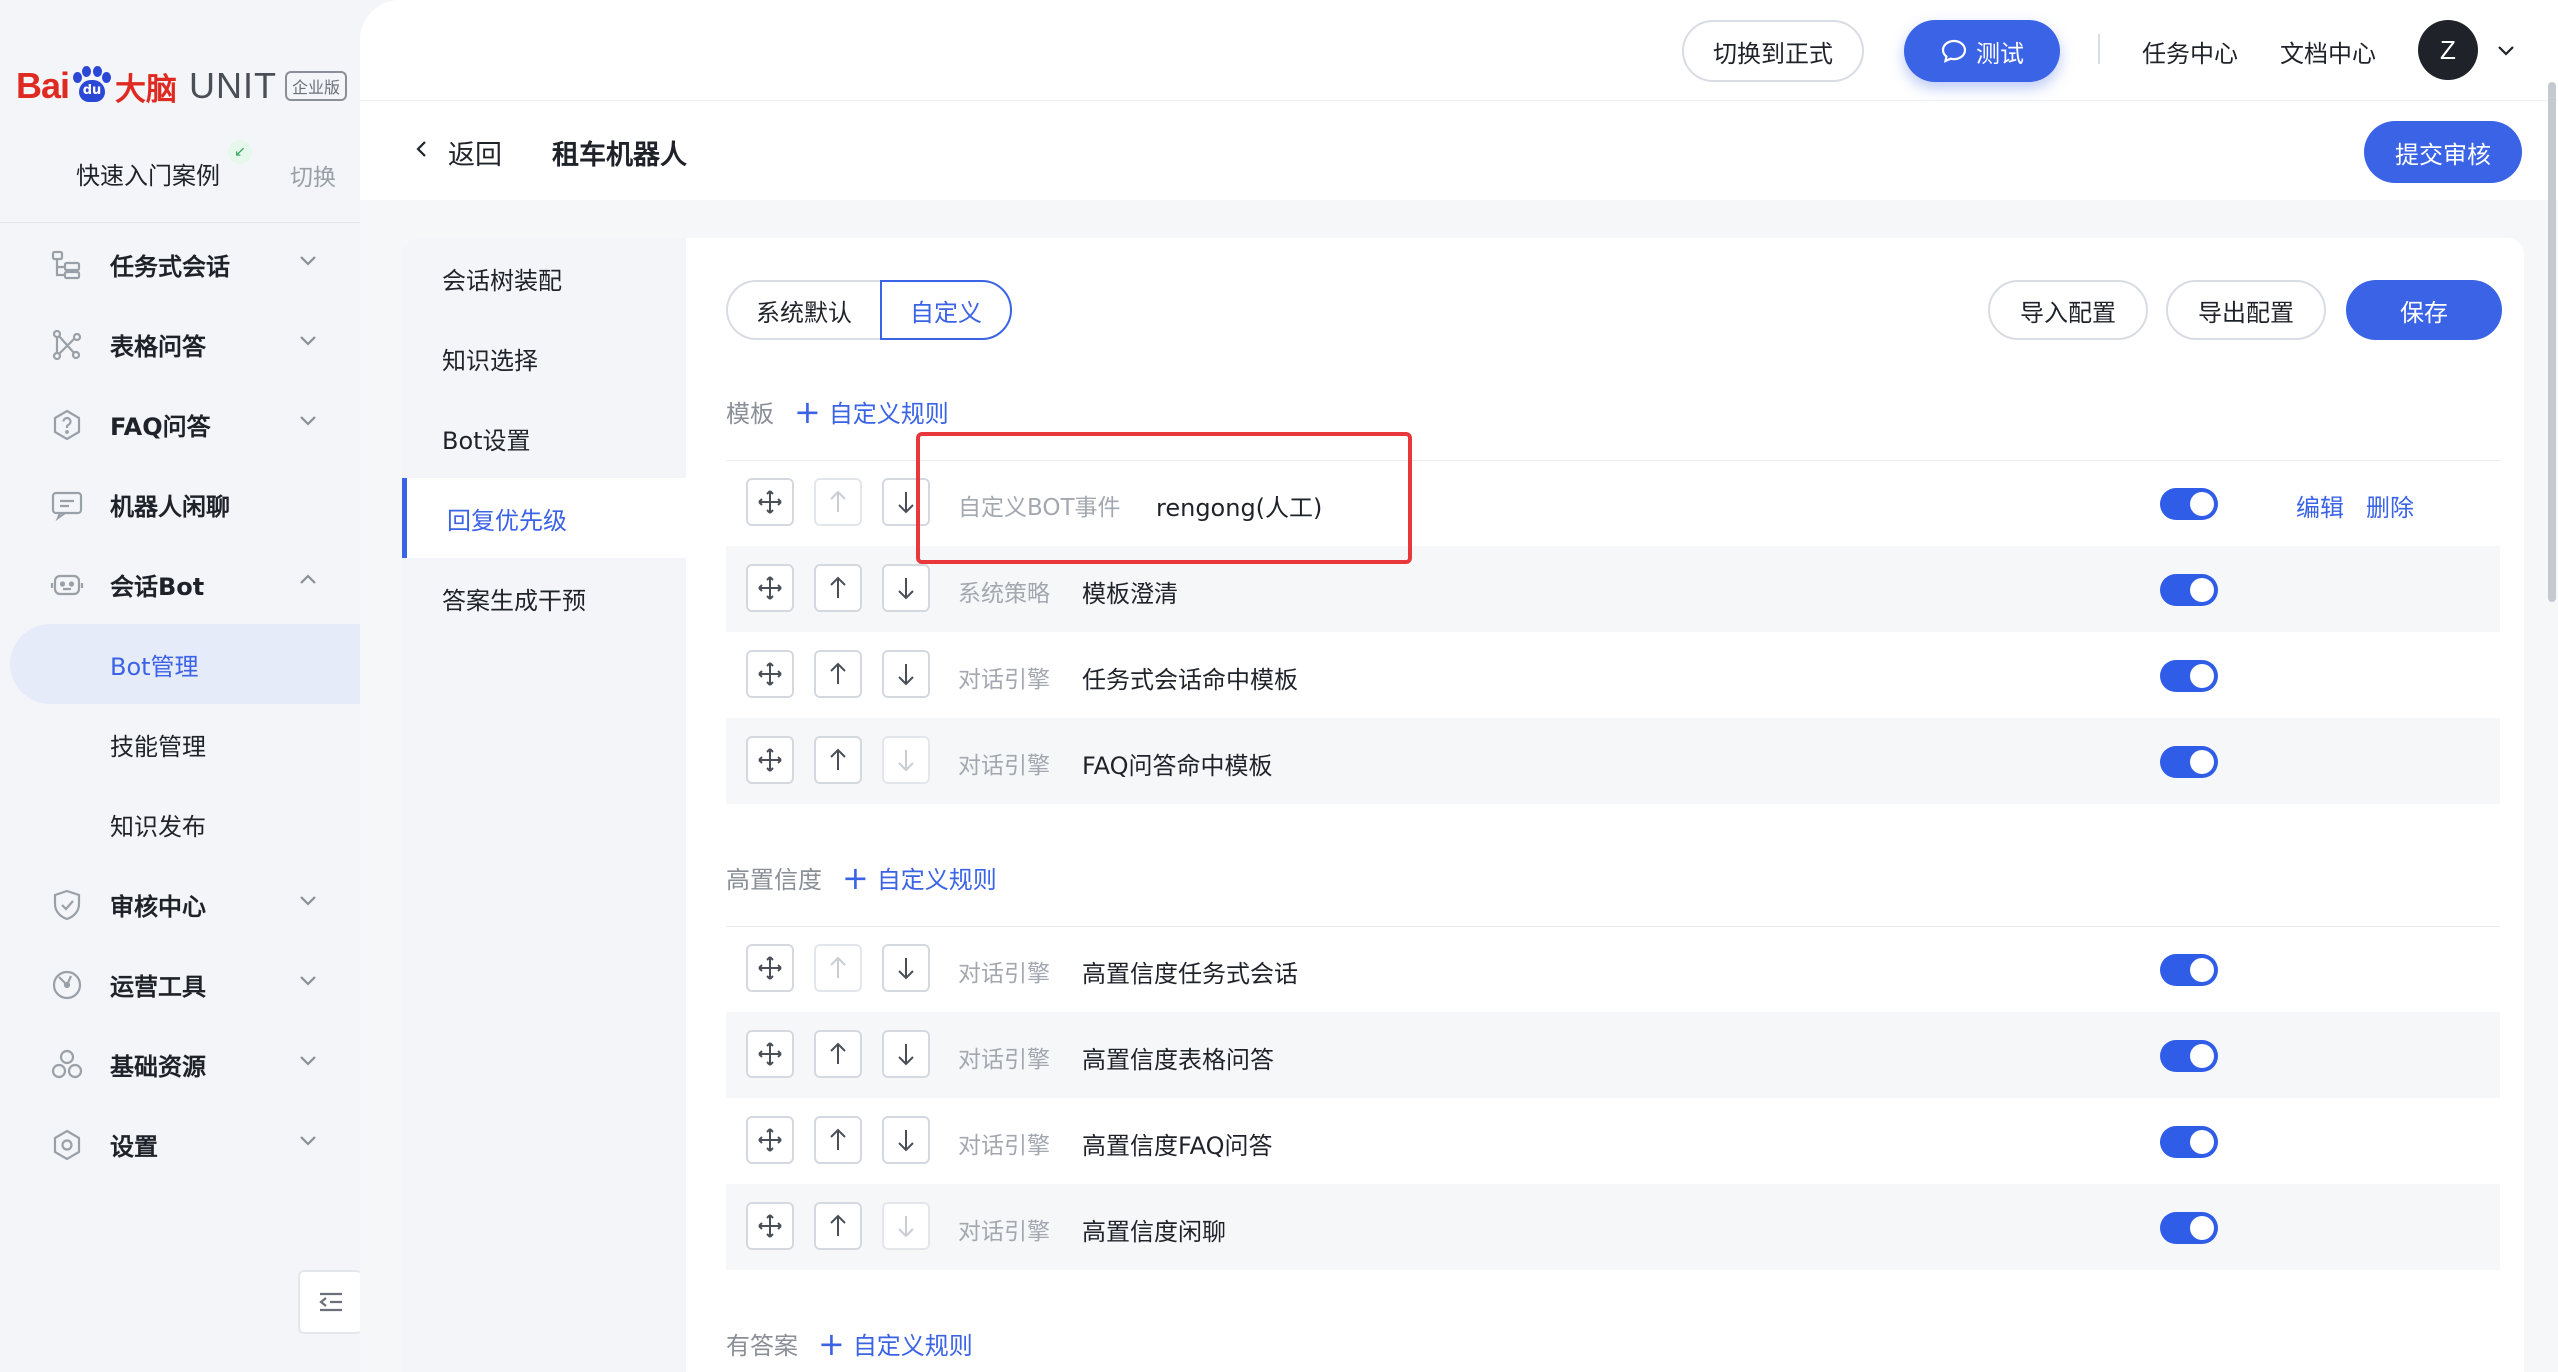 Image resolution: width=2558 pixels, height=1372 pixels. Describe the element at coordinates (544, 438) in the screenshot. I see `subnav-item-bot-settings: Bot设置` at that location.